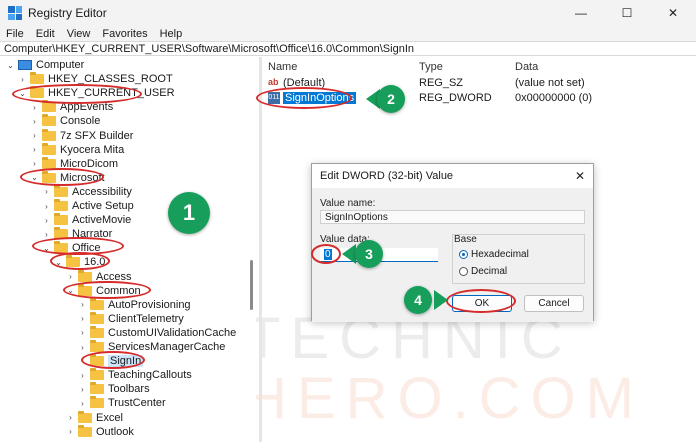  What do you see at coordinates (131, 318) in the screenshot?
I see `tree-item: › ClientTelemetry` at bounding box center [131, 318].